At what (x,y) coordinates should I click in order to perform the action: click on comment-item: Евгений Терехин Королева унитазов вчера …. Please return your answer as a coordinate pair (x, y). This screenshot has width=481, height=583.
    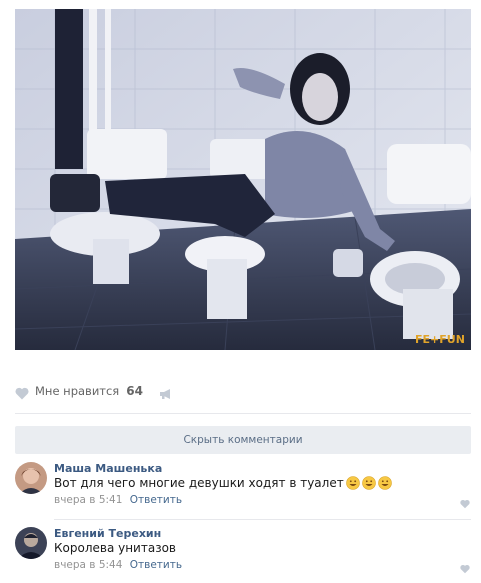
    Looking at the image, I should click on (243, 555).